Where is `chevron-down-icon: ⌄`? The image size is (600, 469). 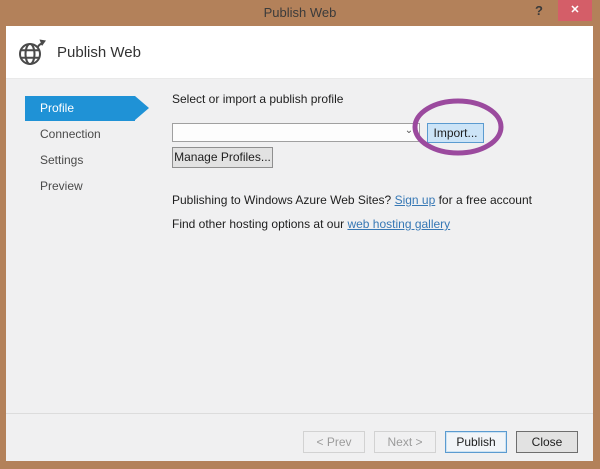
chevron-down-icon: ⌄ is located at coordinates (409, 130).